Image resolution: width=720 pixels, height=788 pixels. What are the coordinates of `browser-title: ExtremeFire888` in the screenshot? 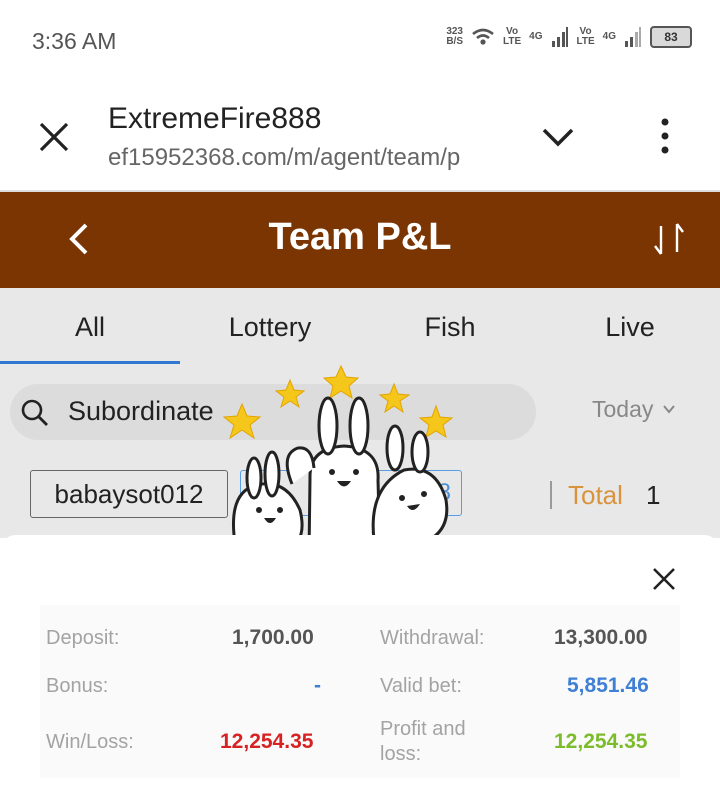 It's located at (215, 118).